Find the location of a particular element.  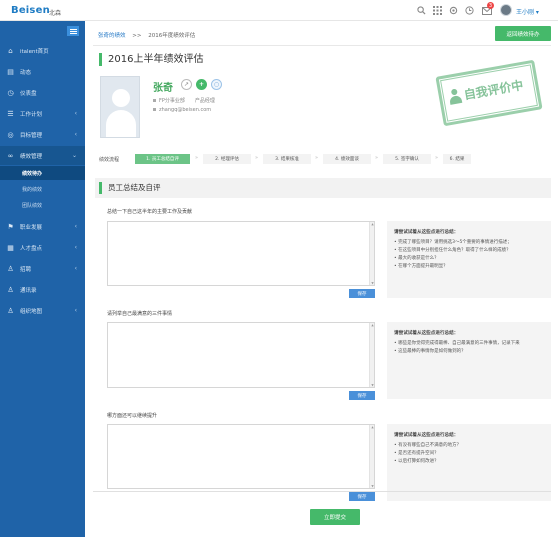

search-icon is located at coordinates (421, 10).